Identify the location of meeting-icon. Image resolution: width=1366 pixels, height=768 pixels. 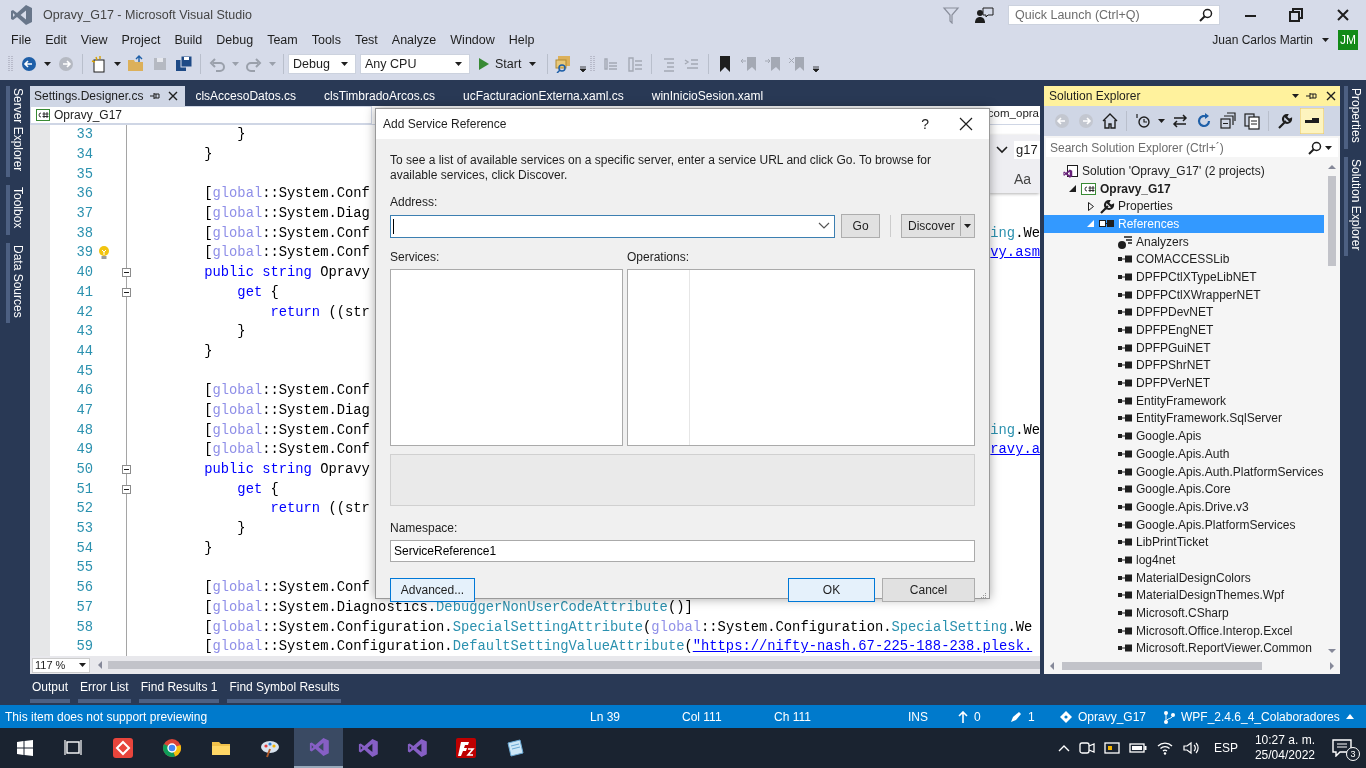
(1086, 748).